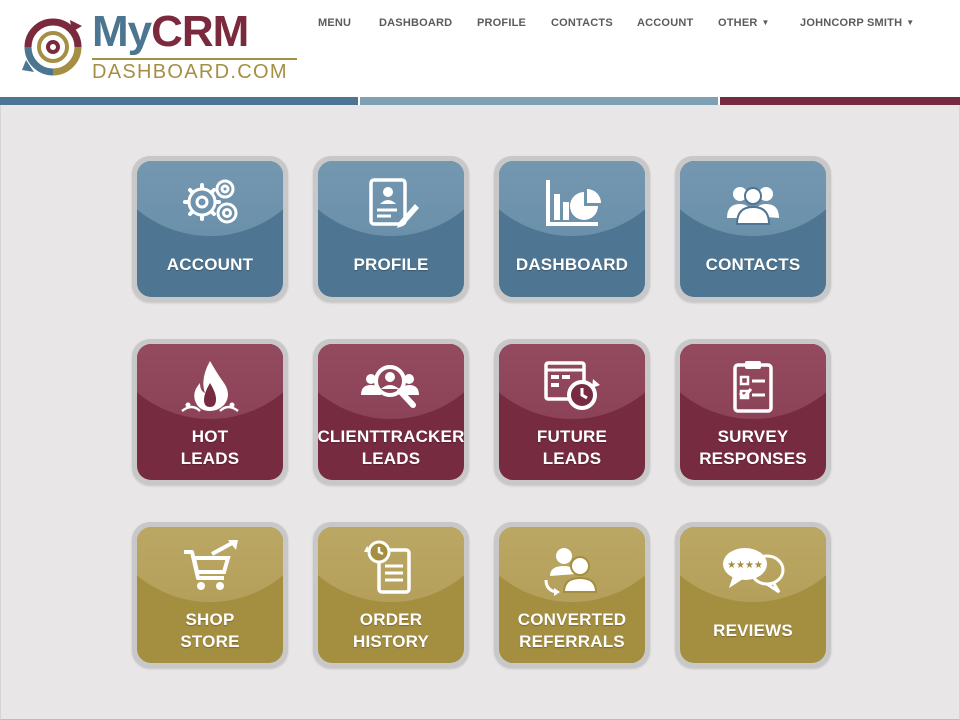 The height and width of the screenshot is (720, 960). I want to click on tile-face: SURVEY RESPONSES, so click(753, 412).